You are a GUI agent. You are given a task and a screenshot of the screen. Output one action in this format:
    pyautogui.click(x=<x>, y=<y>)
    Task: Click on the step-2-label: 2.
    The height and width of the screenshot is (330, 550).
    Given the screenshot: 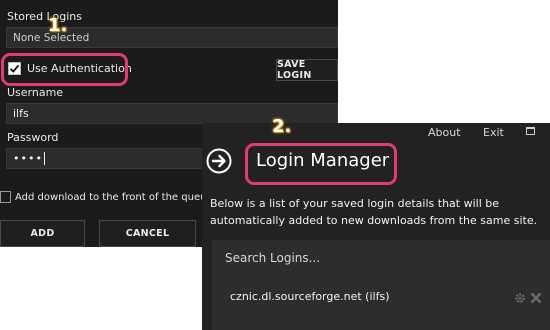 What is the action you would take?
    pyautogui.click(x=282, y=126)
    